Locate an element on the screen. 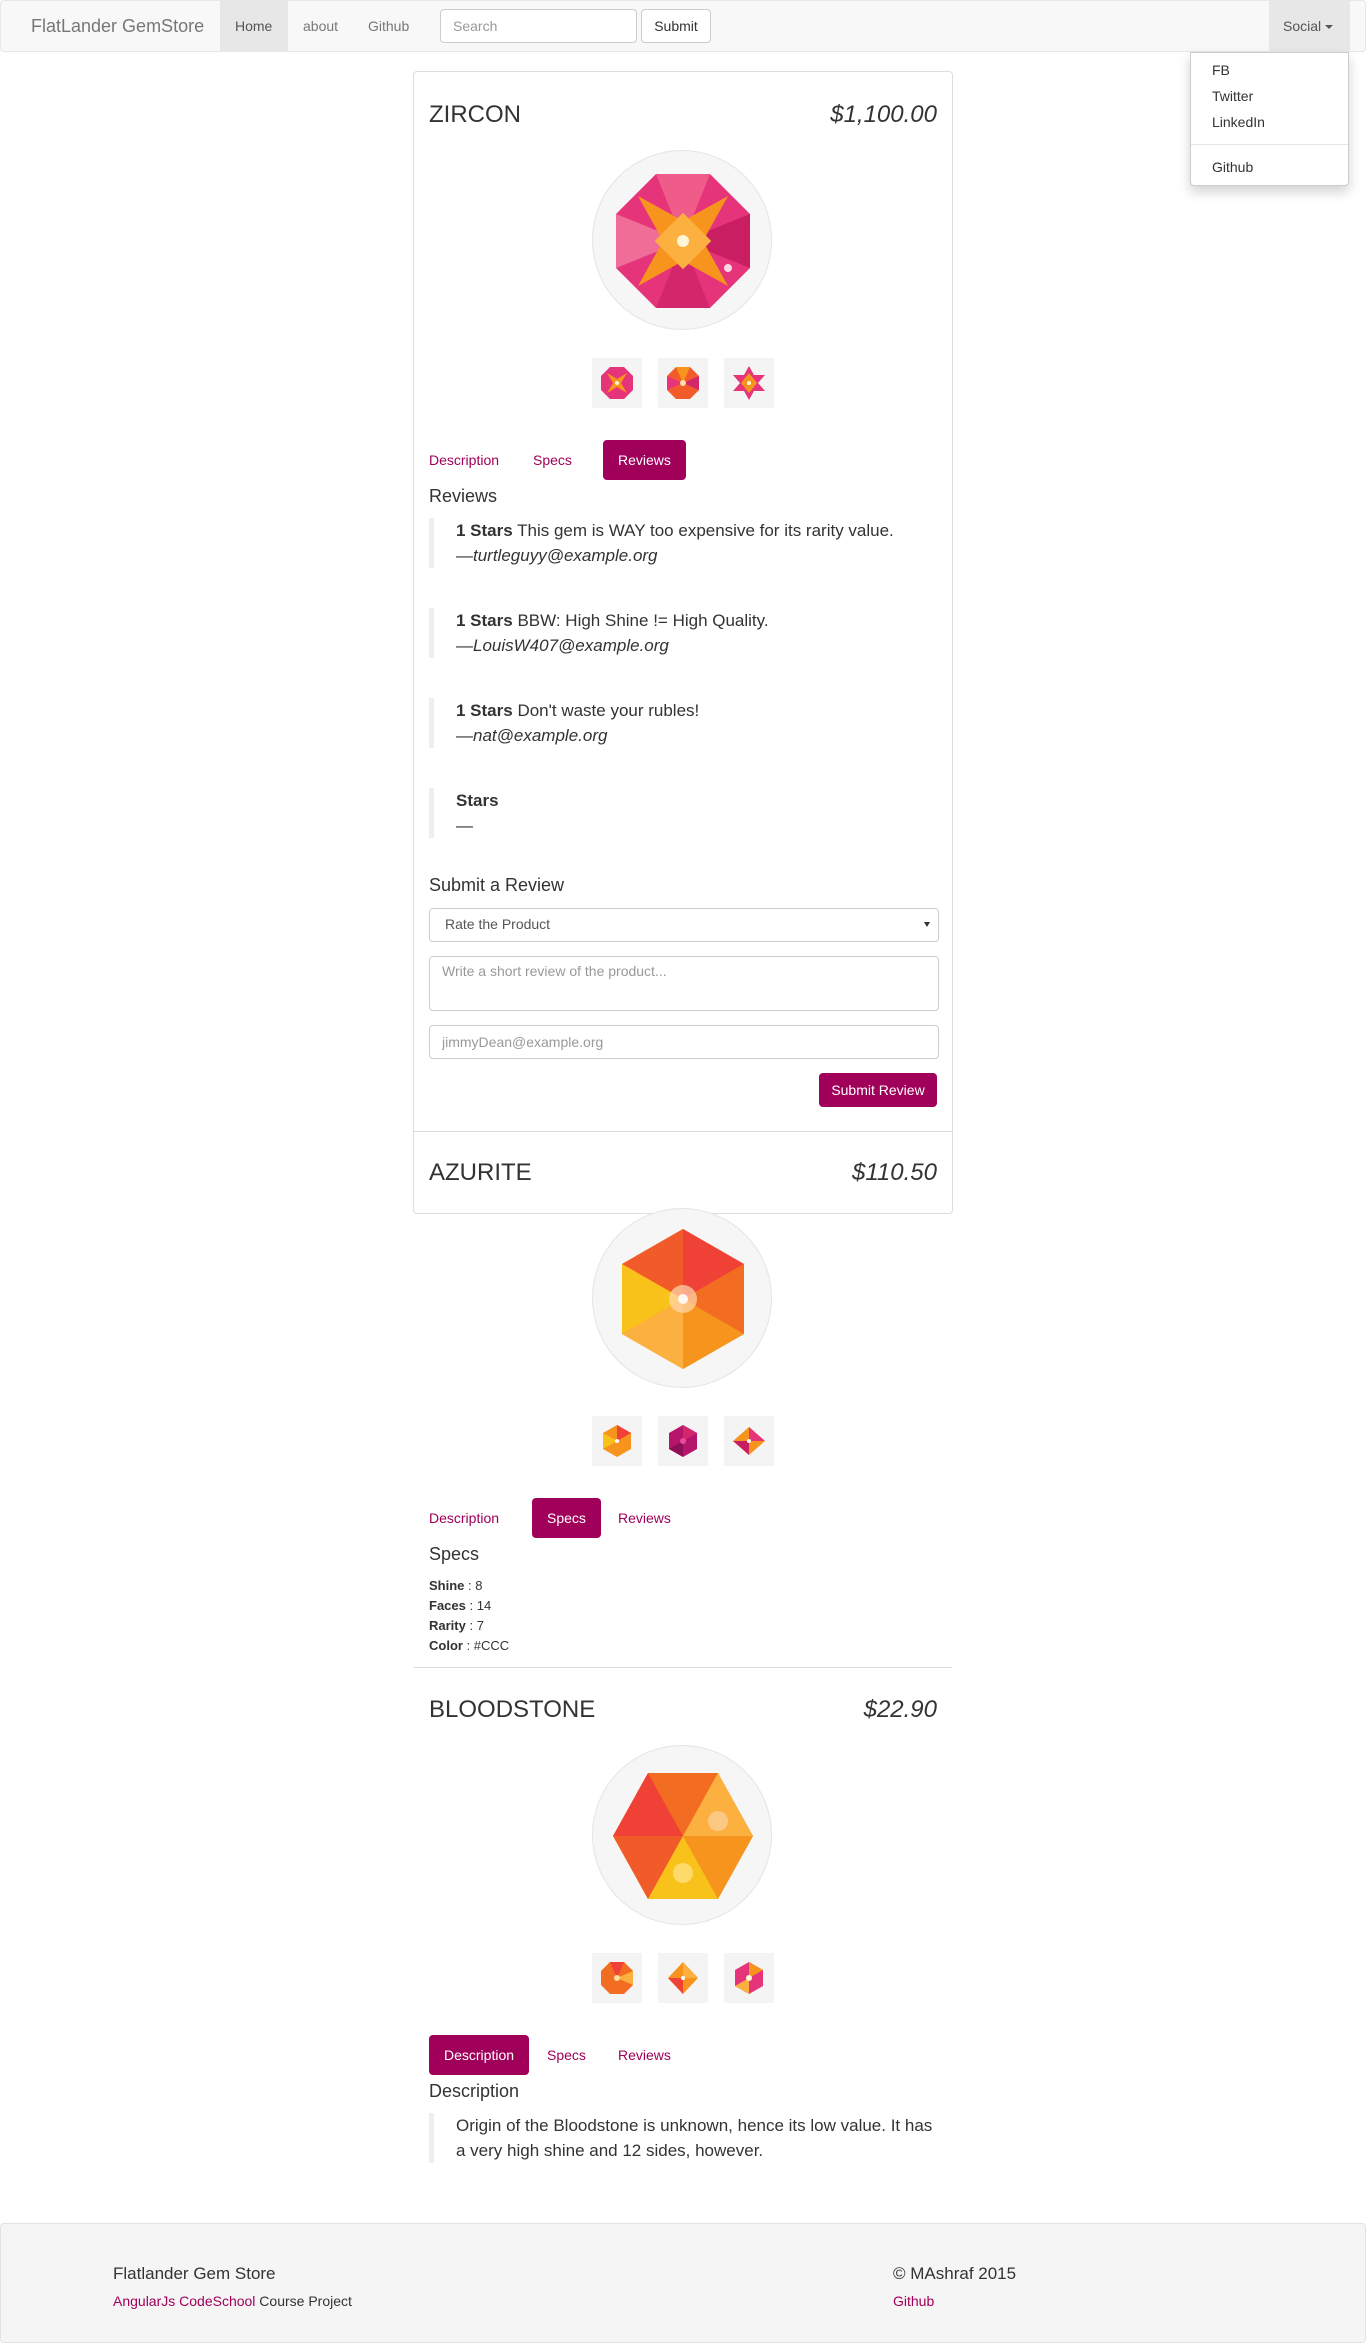 This screenshot has width=1366, height=2343. dropdown-item-fb: FB is located at coordinates (1221, 70).